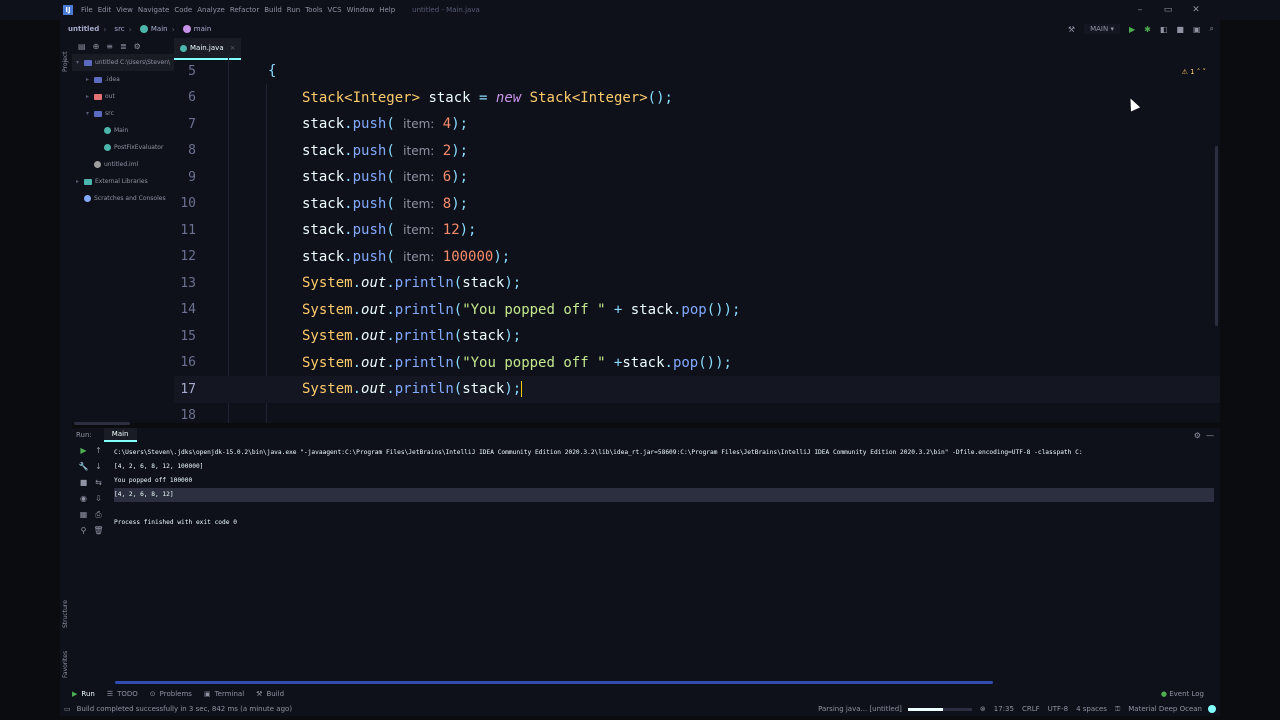 The height and width of the screenshot is (720, 1280). What do you see at coordinates (247, 10) in the screenshot?
I see `menu-refactor: Refactor` at bounding box center [247, 10].